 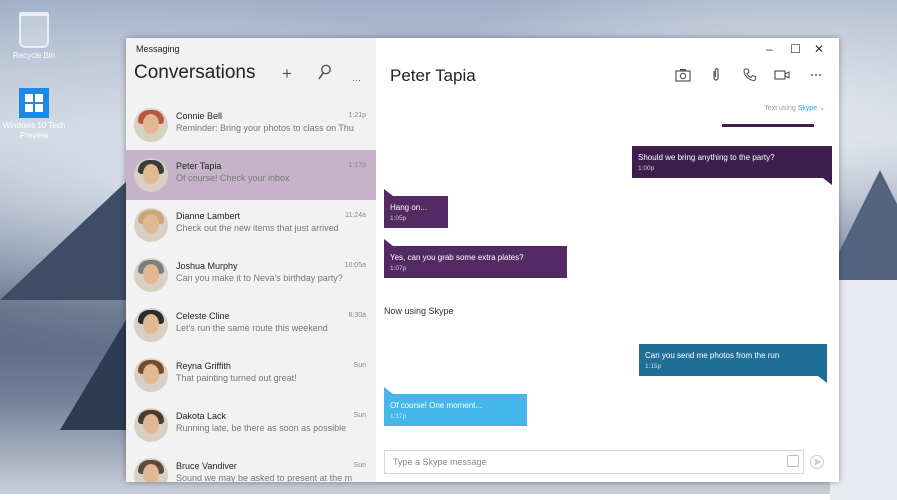 I want to click on conversation-name: Connie Bell, so click(x=199, y=116).